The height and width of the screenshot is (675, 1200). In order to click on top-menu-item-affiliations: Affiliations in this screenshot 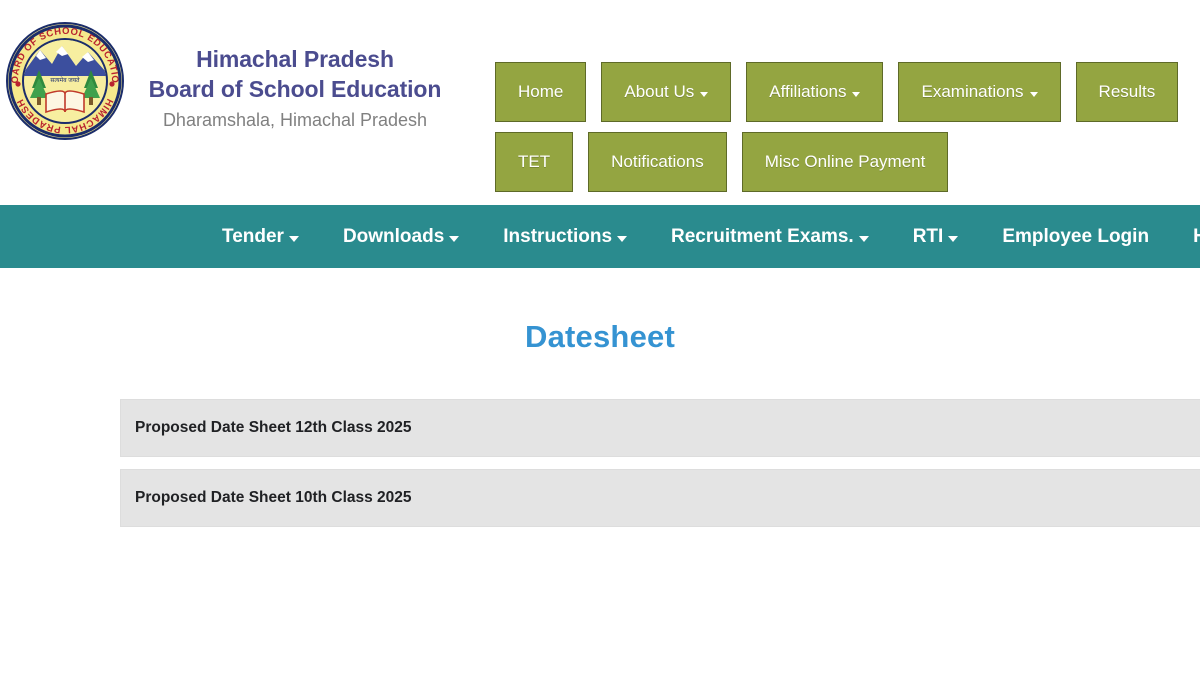, I will do `click(815, 92)`.